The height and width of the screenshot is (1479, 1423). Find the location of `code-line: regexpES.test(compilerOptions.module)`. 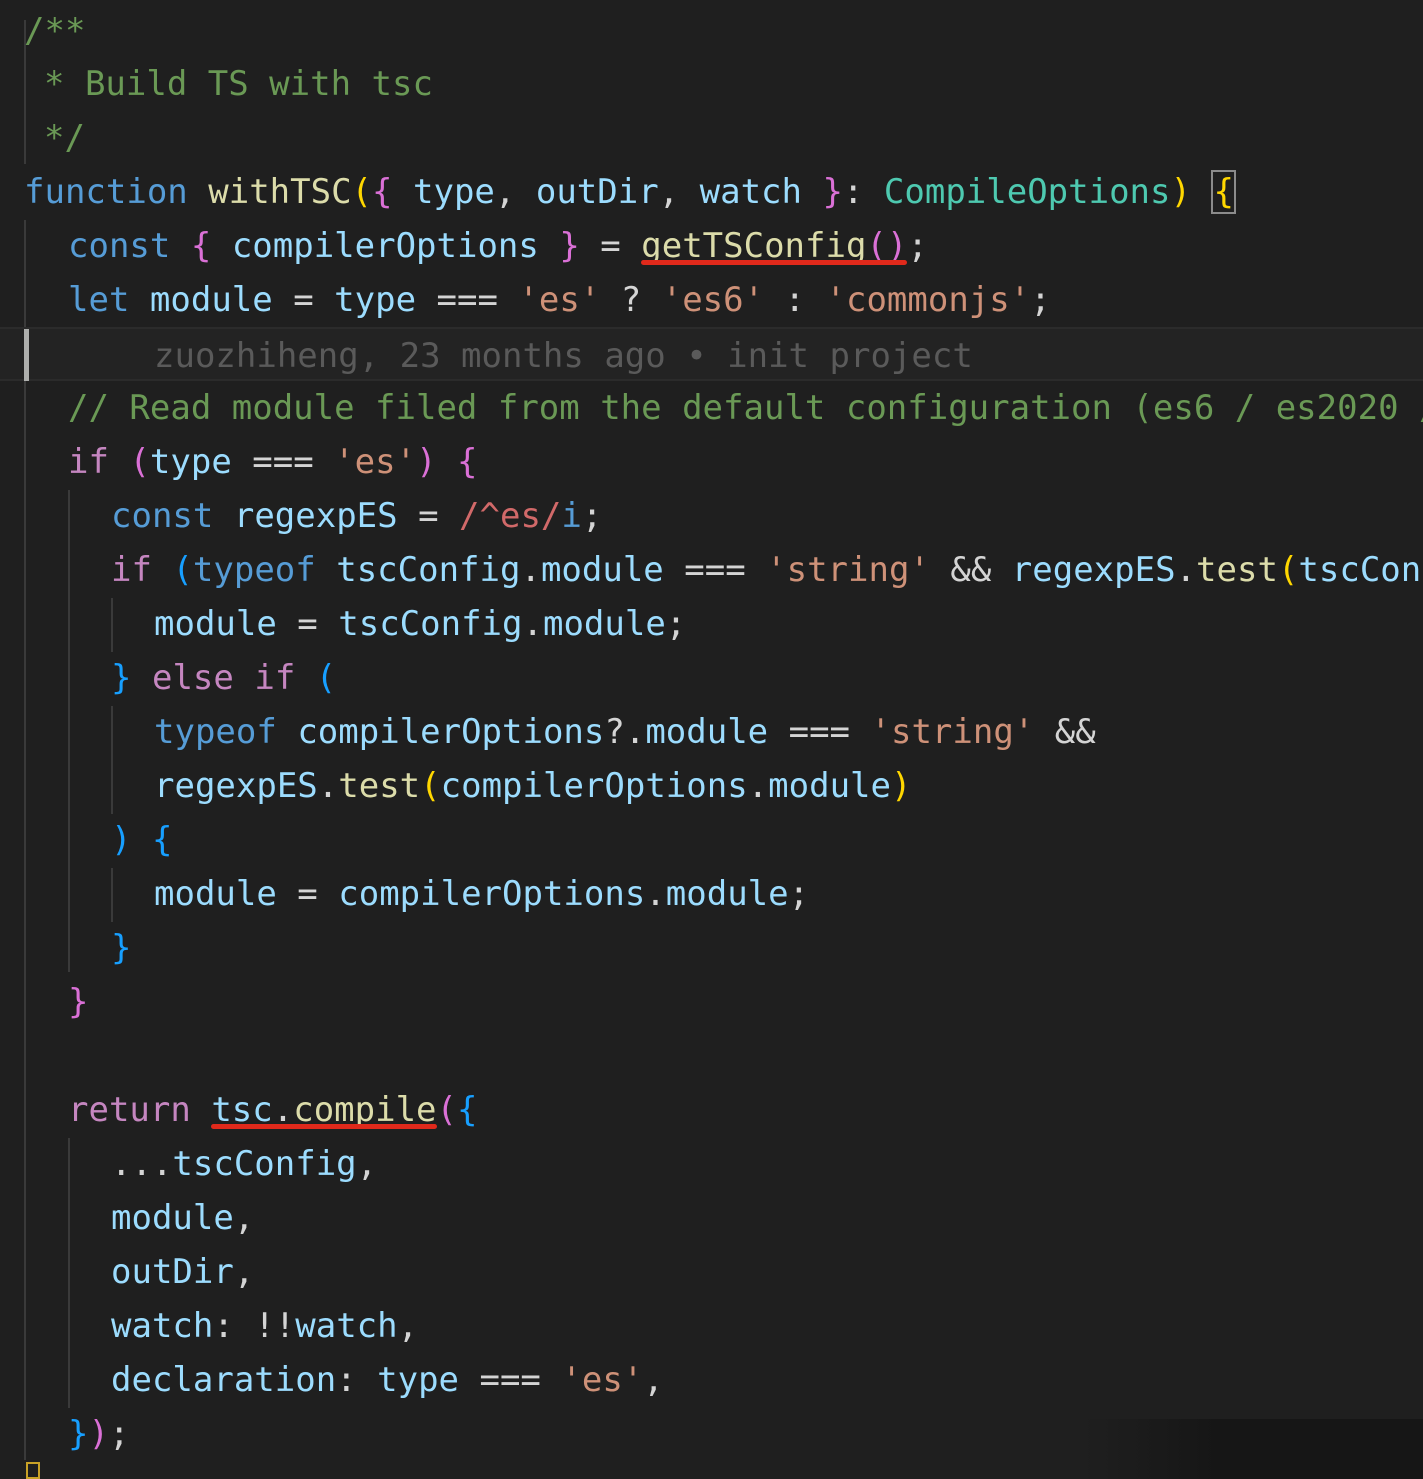

code-line: regexpES.test(compilerOptions.module) is located at coordinates (711, 786).